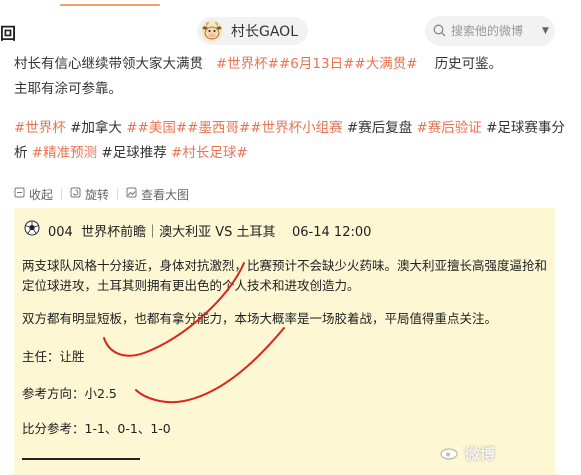 Image resolution: width=581 pixels, height=475 pixels. I want to click on rotate-button: 旋转, so click(89, 194).